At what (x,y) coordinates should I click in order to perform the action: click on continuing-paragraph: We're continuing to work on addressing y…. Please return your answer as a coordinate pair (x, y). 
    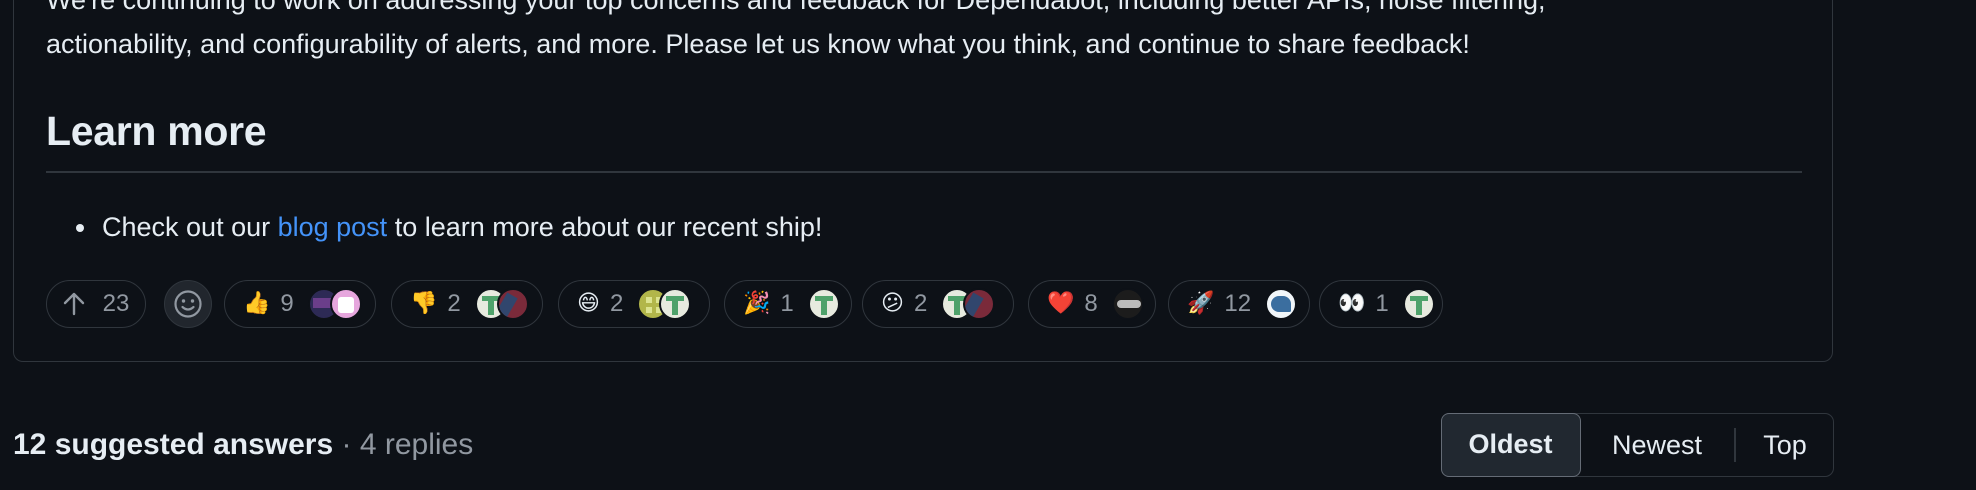
    Looking at the image, I should click on (916, 33).